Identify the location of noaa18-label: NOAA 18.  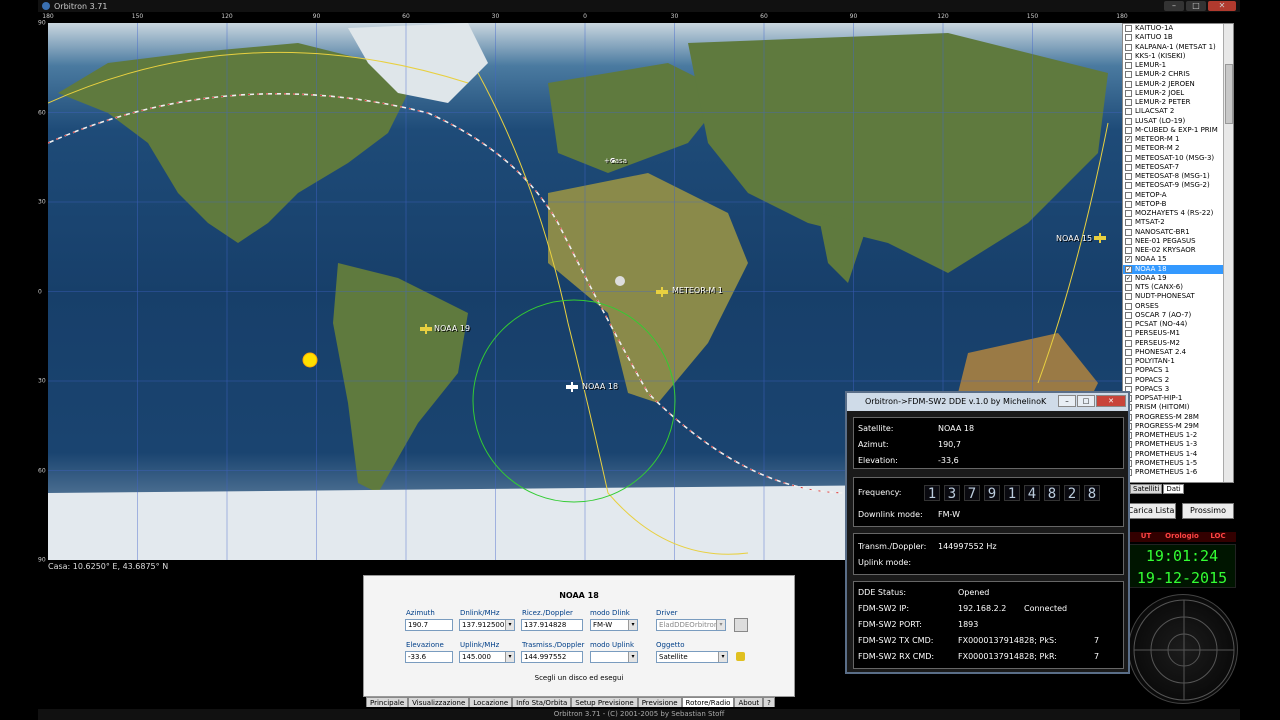
(600, 386).